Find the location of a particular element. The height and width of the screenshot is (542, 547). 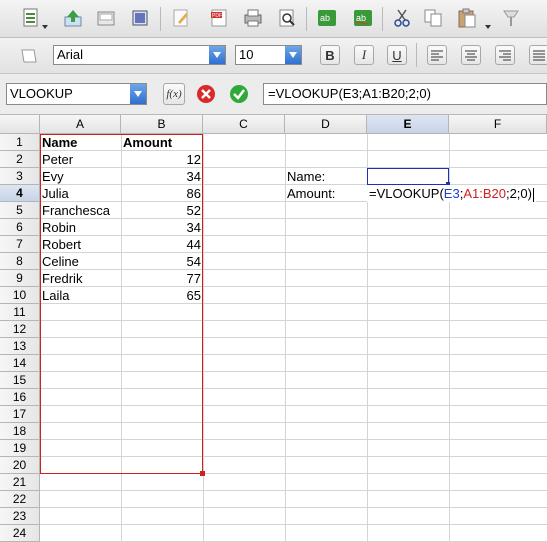

column-header-f: F is located at coordinates (498, 124).